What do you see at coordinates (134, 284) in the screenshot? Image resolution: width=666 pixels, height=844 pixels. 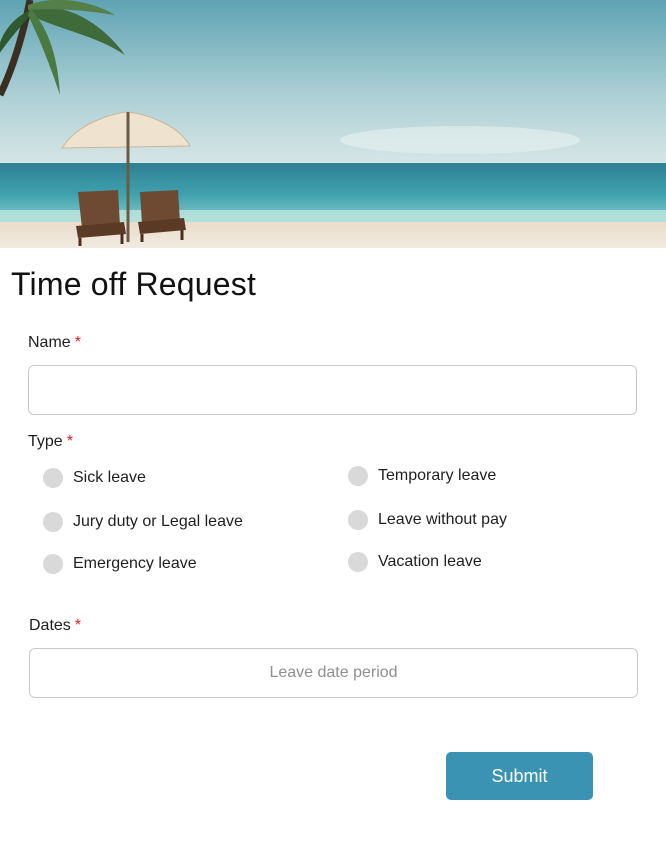 I see `page-title: Time off Request` at bounding box center [134, 284].